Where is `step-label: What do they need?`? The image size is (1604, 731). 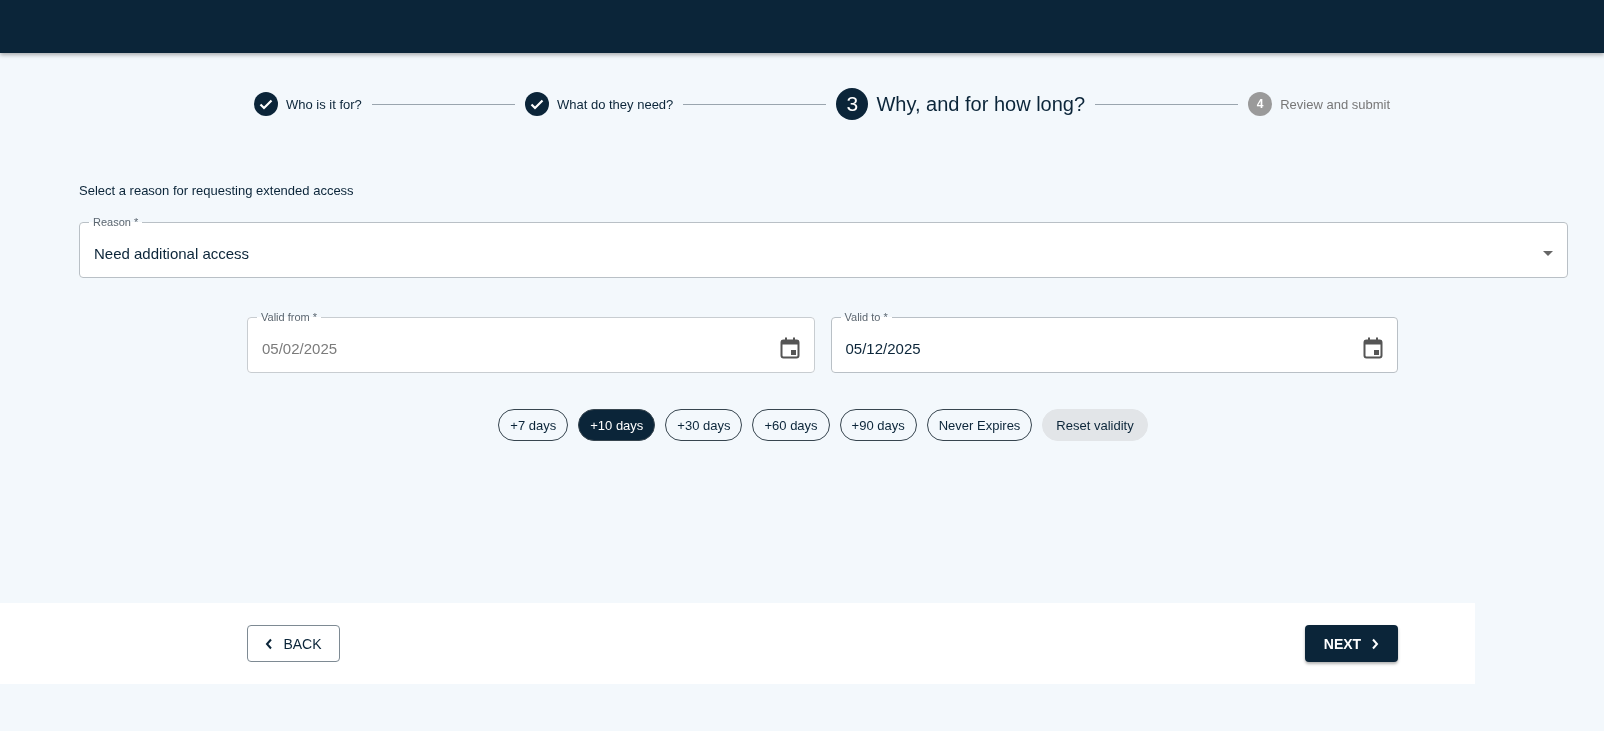
step-label: What do they need? is located at coordinates (615, 104).